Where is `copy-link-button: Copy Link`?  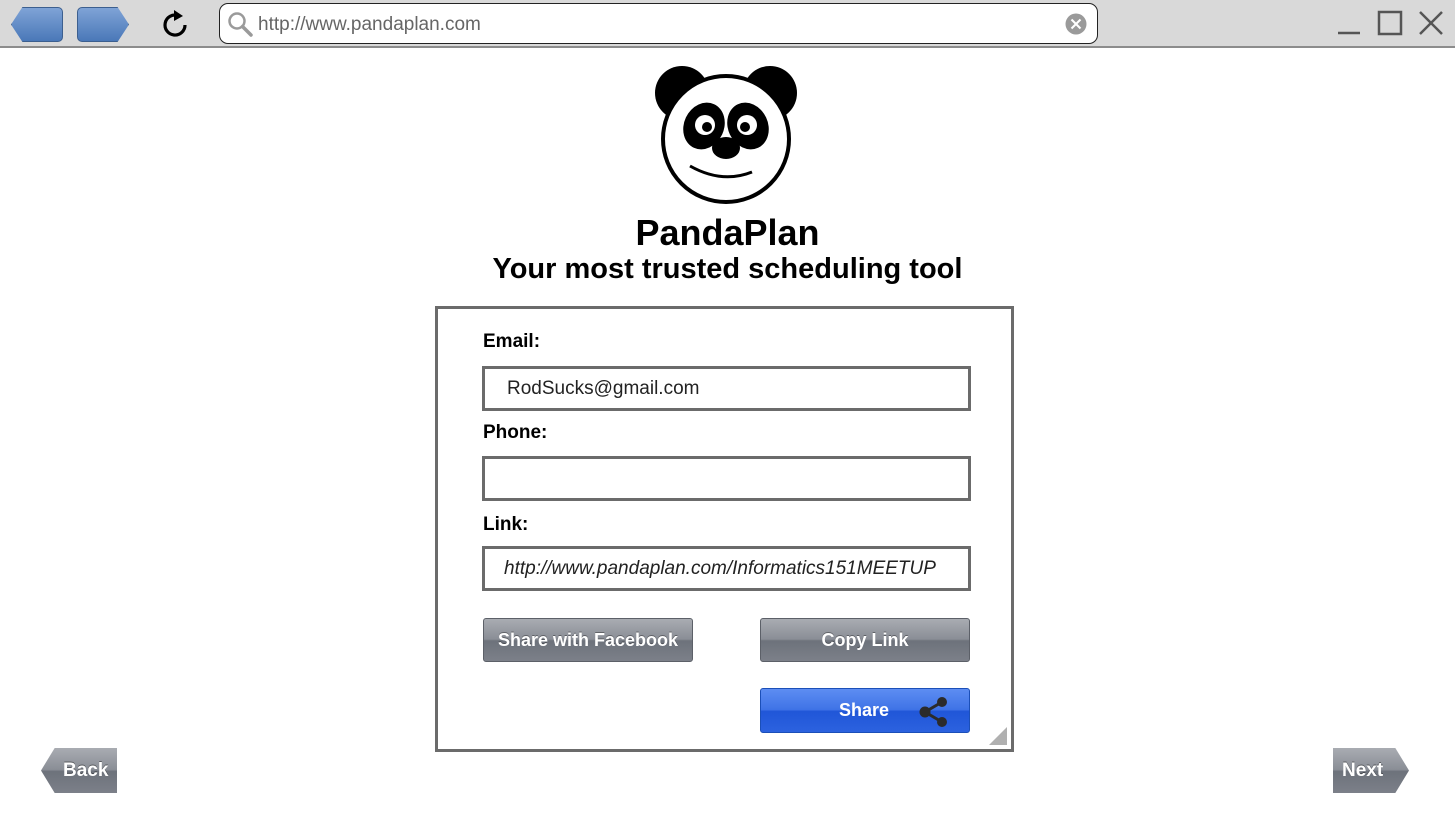 copy-link-button: Copy Link is located at coordinates (865, 640).